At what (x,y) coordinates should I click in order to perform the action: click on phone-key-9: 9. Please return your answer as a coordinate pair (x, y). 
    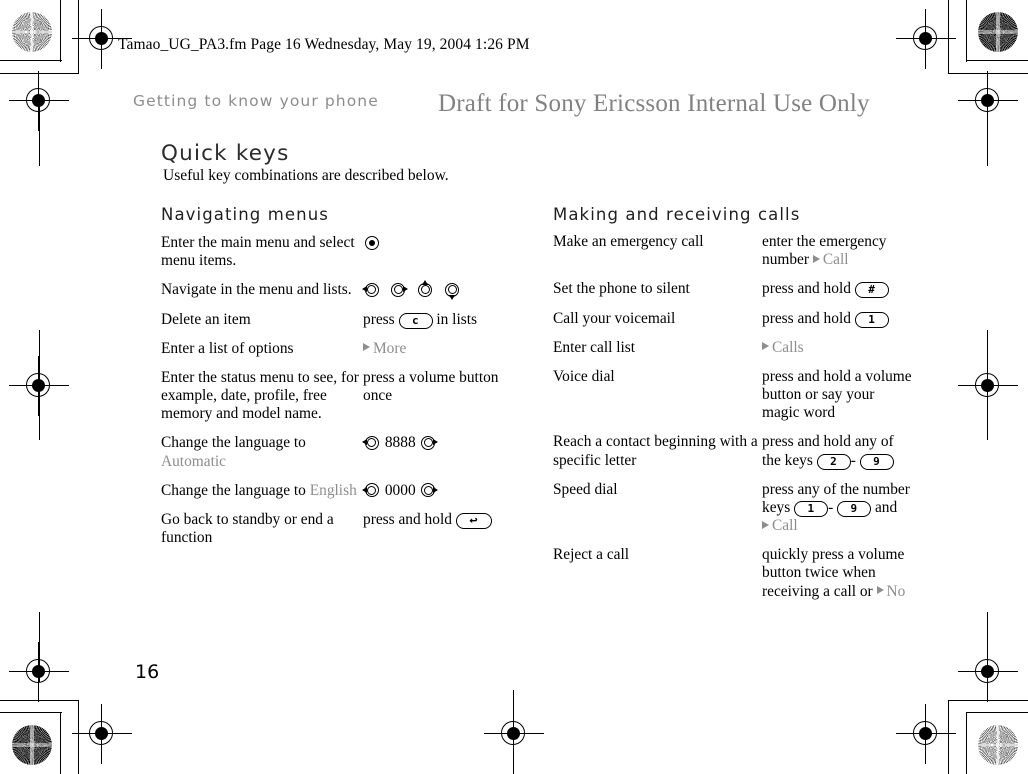
    Looking at the image, I should click on (876, 461).